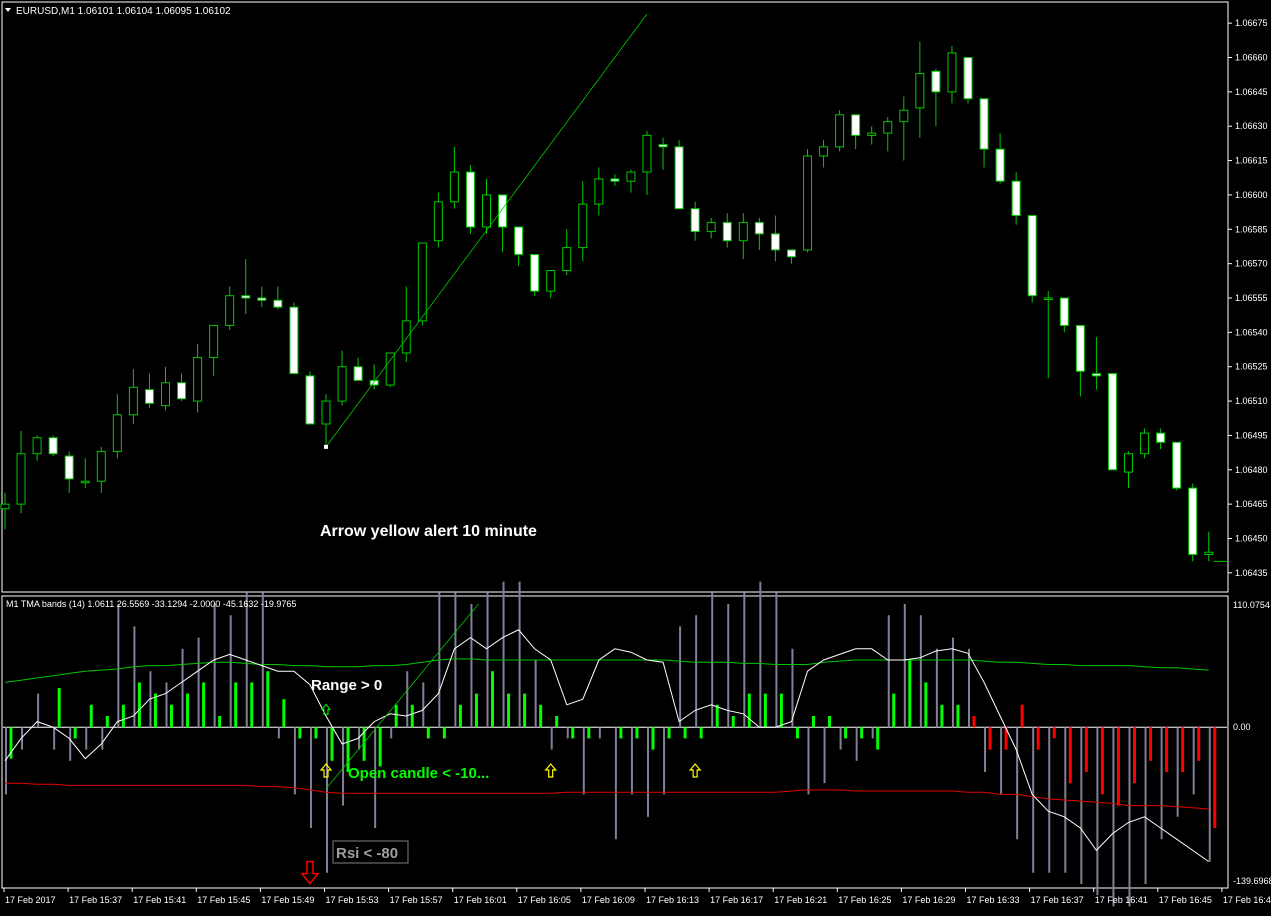 This screenshot has height=916, width=1271. I want to click on price-tick-label: 1.06540, so click(1251, 332).